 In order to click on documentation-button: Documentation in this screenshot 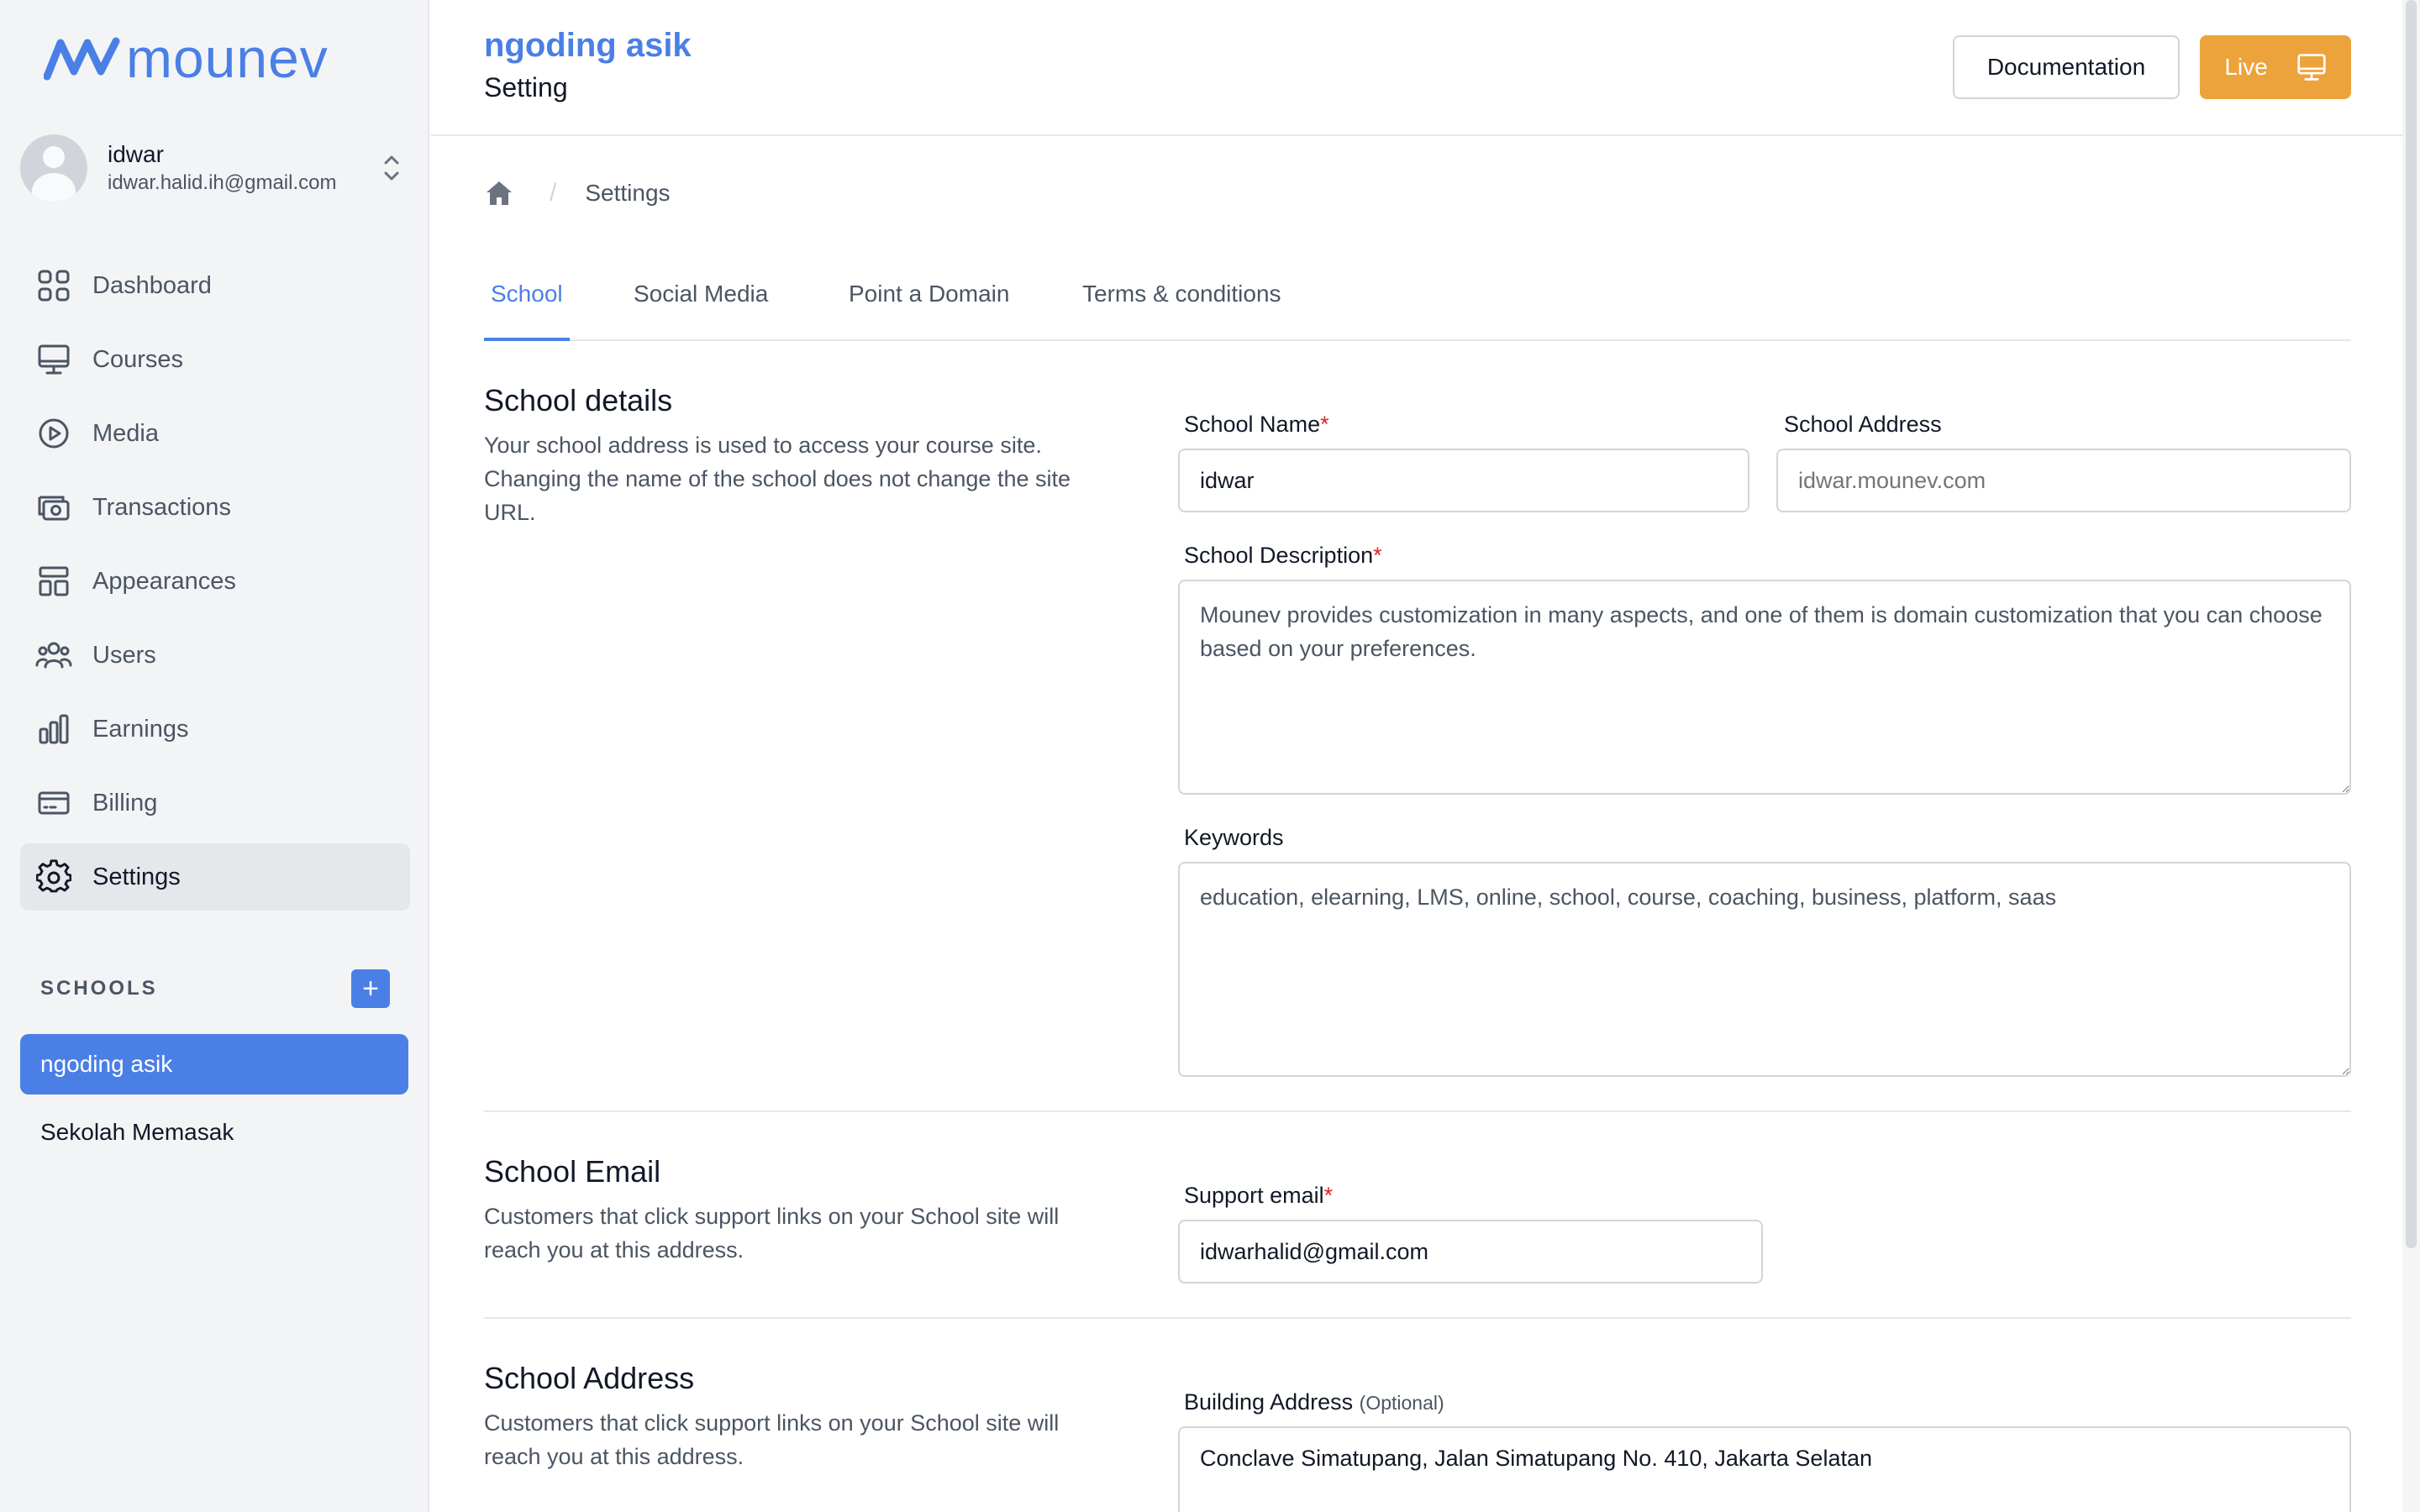, I will do `click(2066, 67)`.